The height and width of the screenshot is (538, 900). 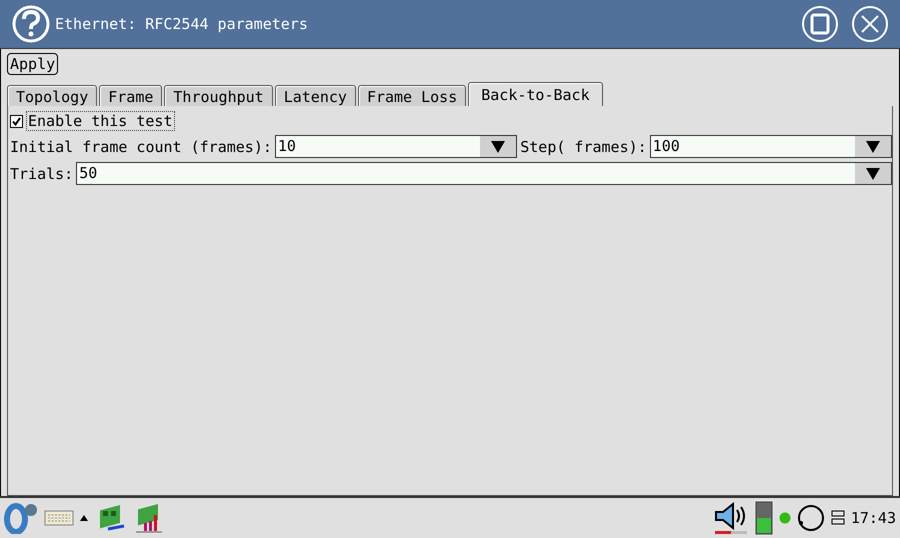 I want to click on tab: Throughput, so click(x=218, y=96).